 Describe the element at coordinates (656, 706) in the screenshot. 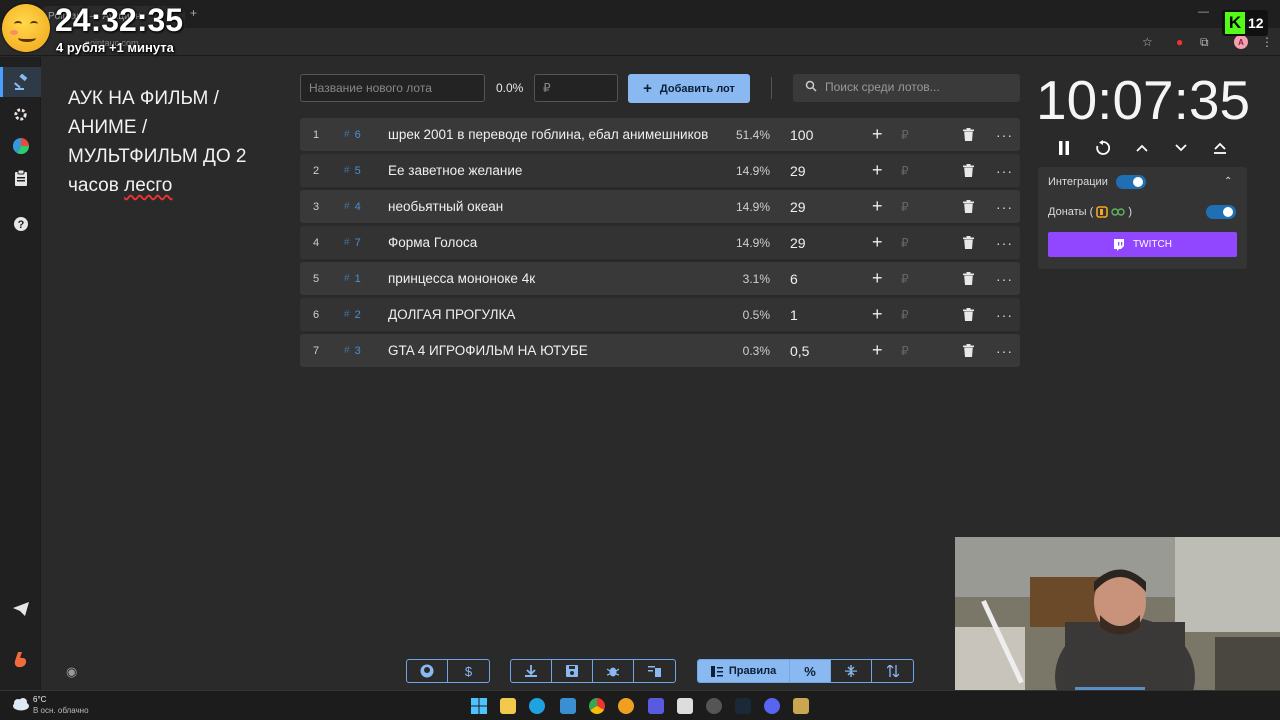

I see `bars-app-icon` at that location.